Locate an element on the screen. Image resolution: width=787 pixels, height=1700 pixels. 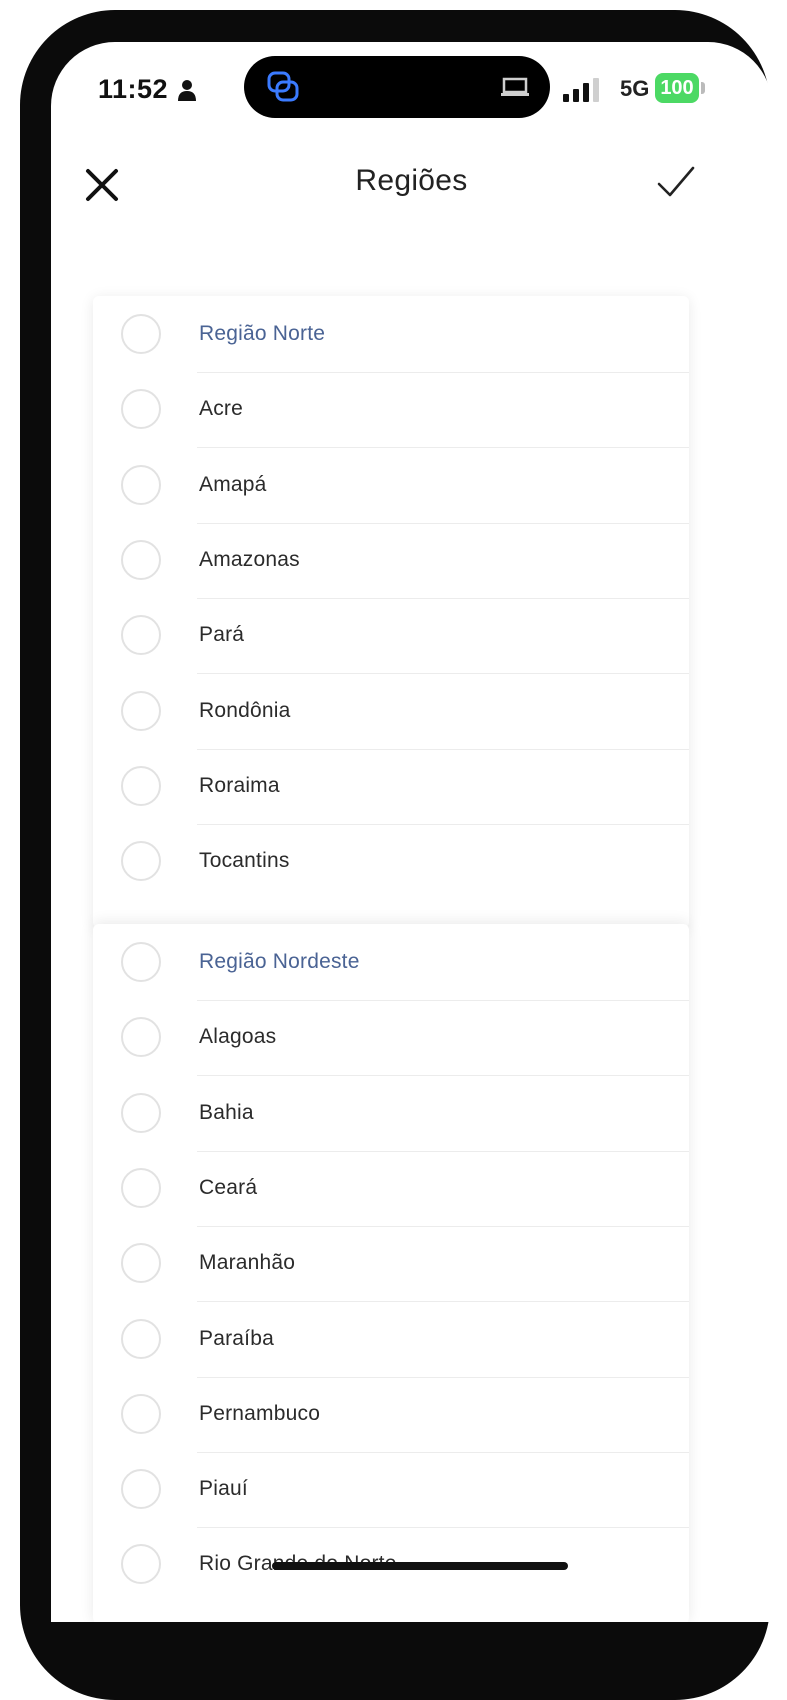
state-label: Alagoas is located at coordinates (238, 1037).